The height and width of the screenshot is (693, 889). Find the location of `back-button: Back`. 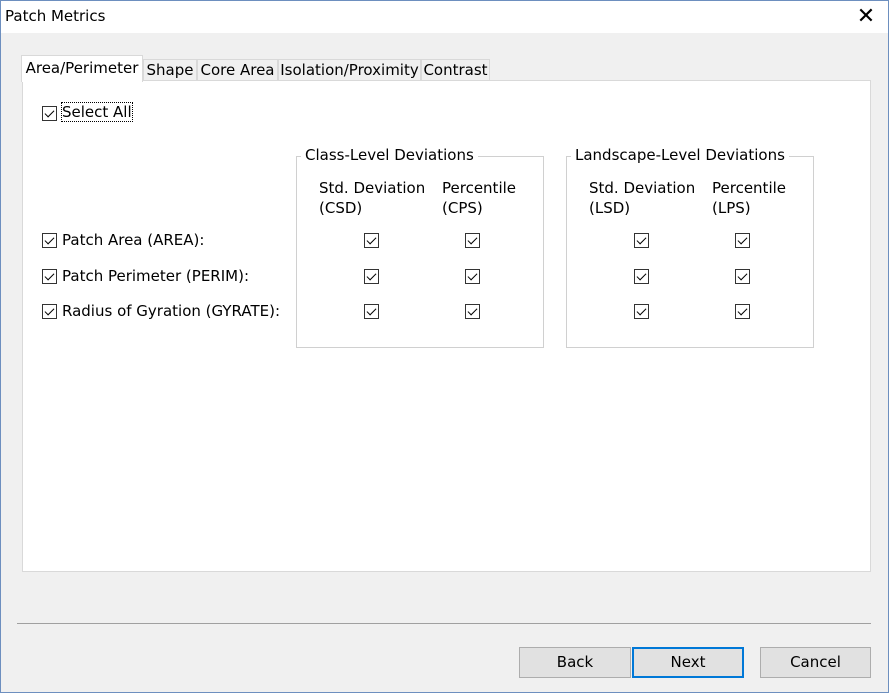

back-button: Back is located at coordinates (575, 662).